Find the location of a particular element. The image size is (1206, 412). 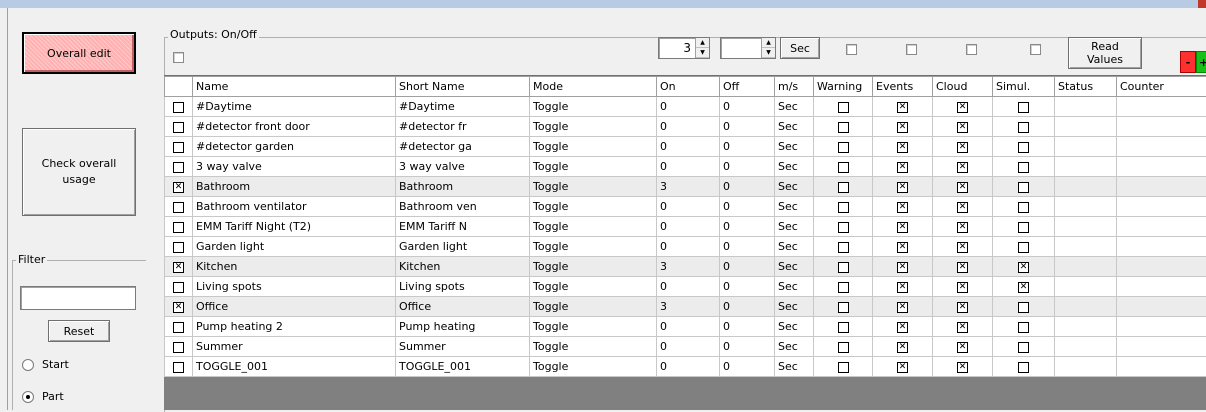

off-time-spinner: ▲▼ is located at coordinates (748, 48).